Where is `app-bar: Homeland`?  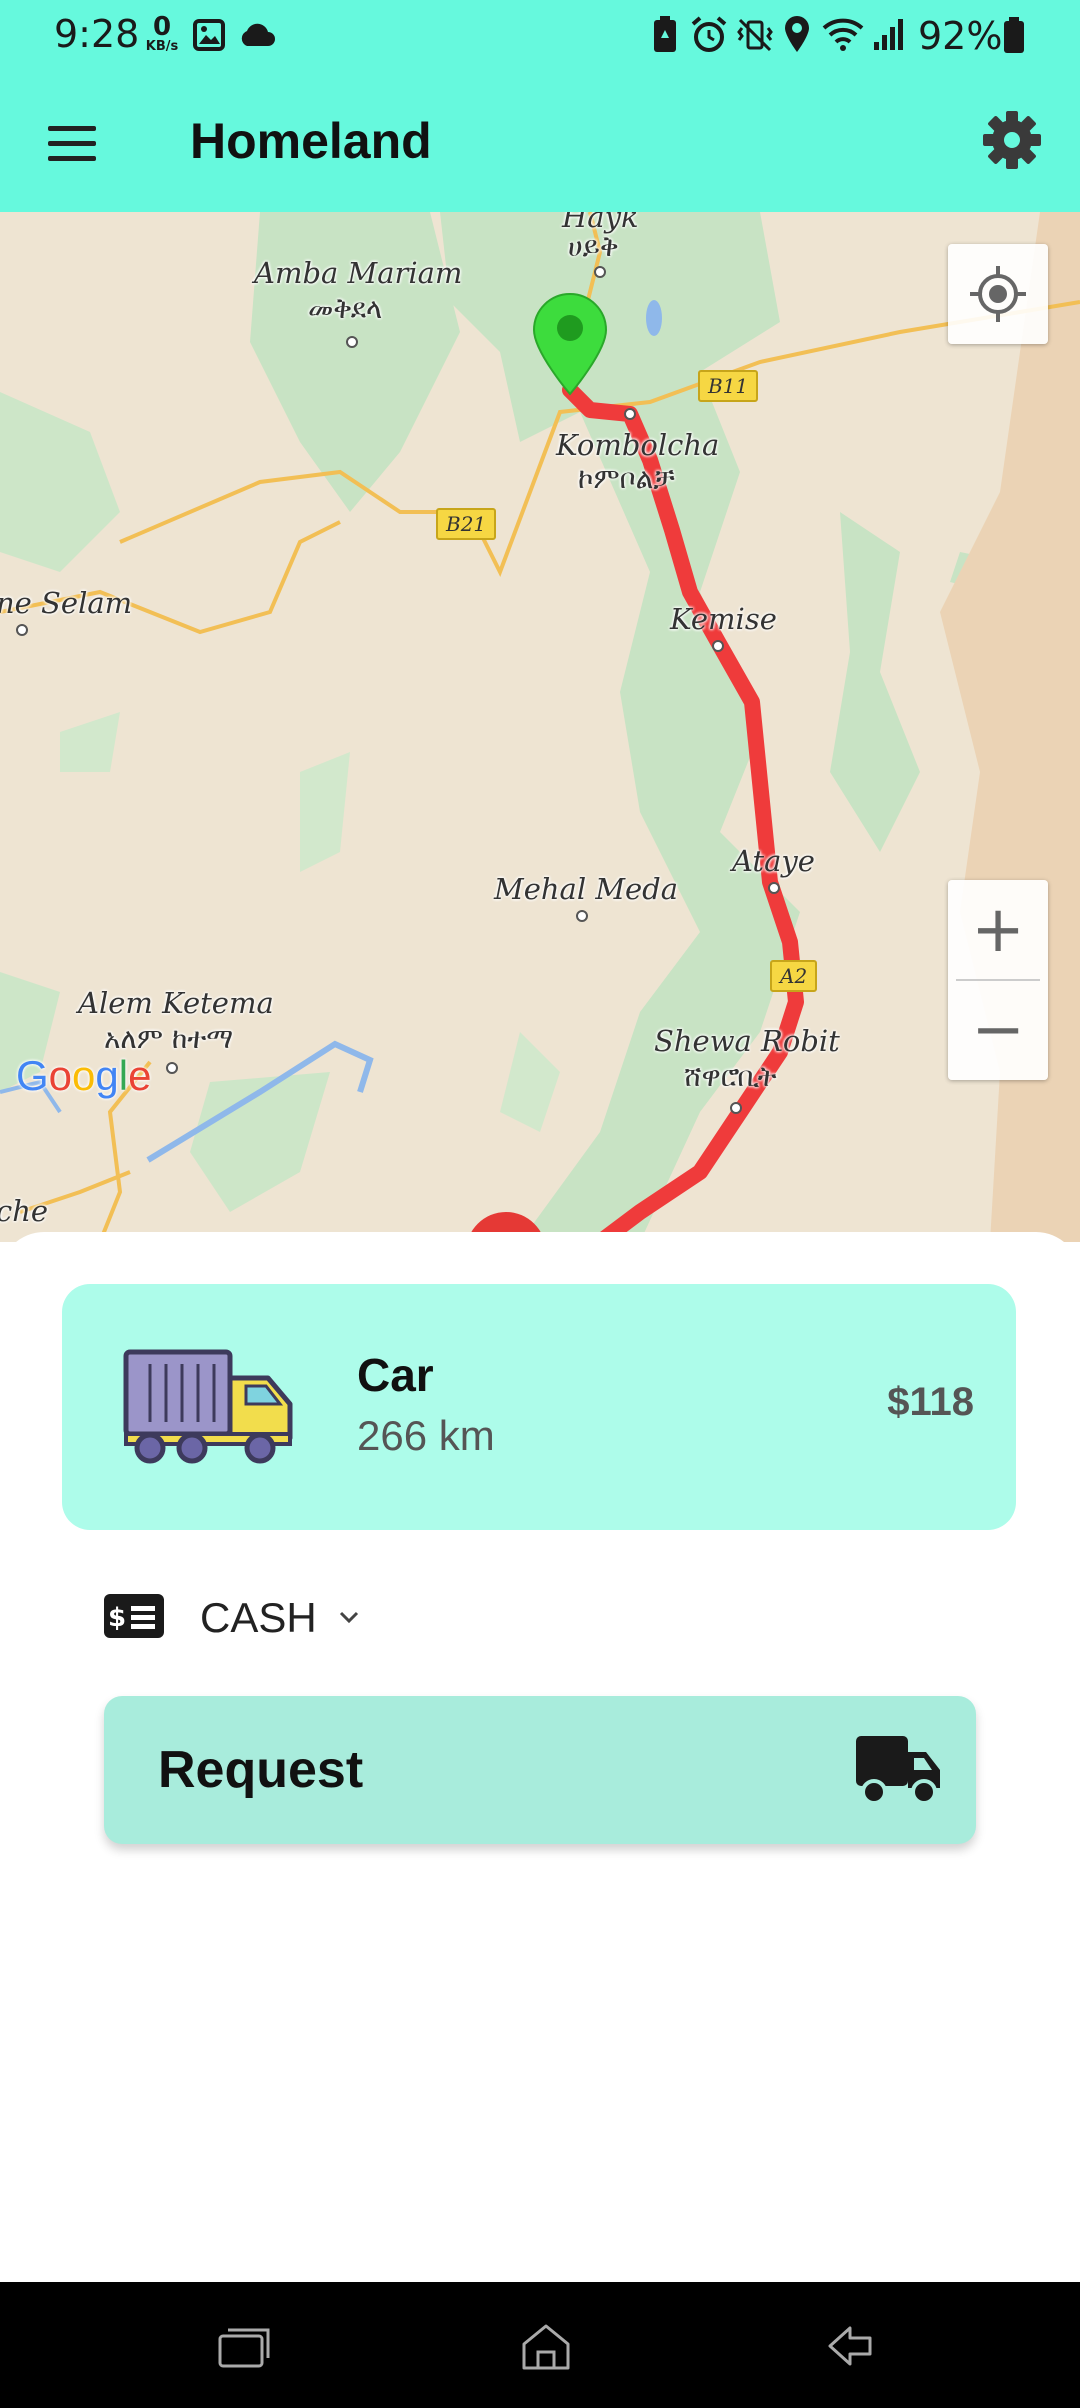
app-bar: Homeland is located at coordinates (540, 142).